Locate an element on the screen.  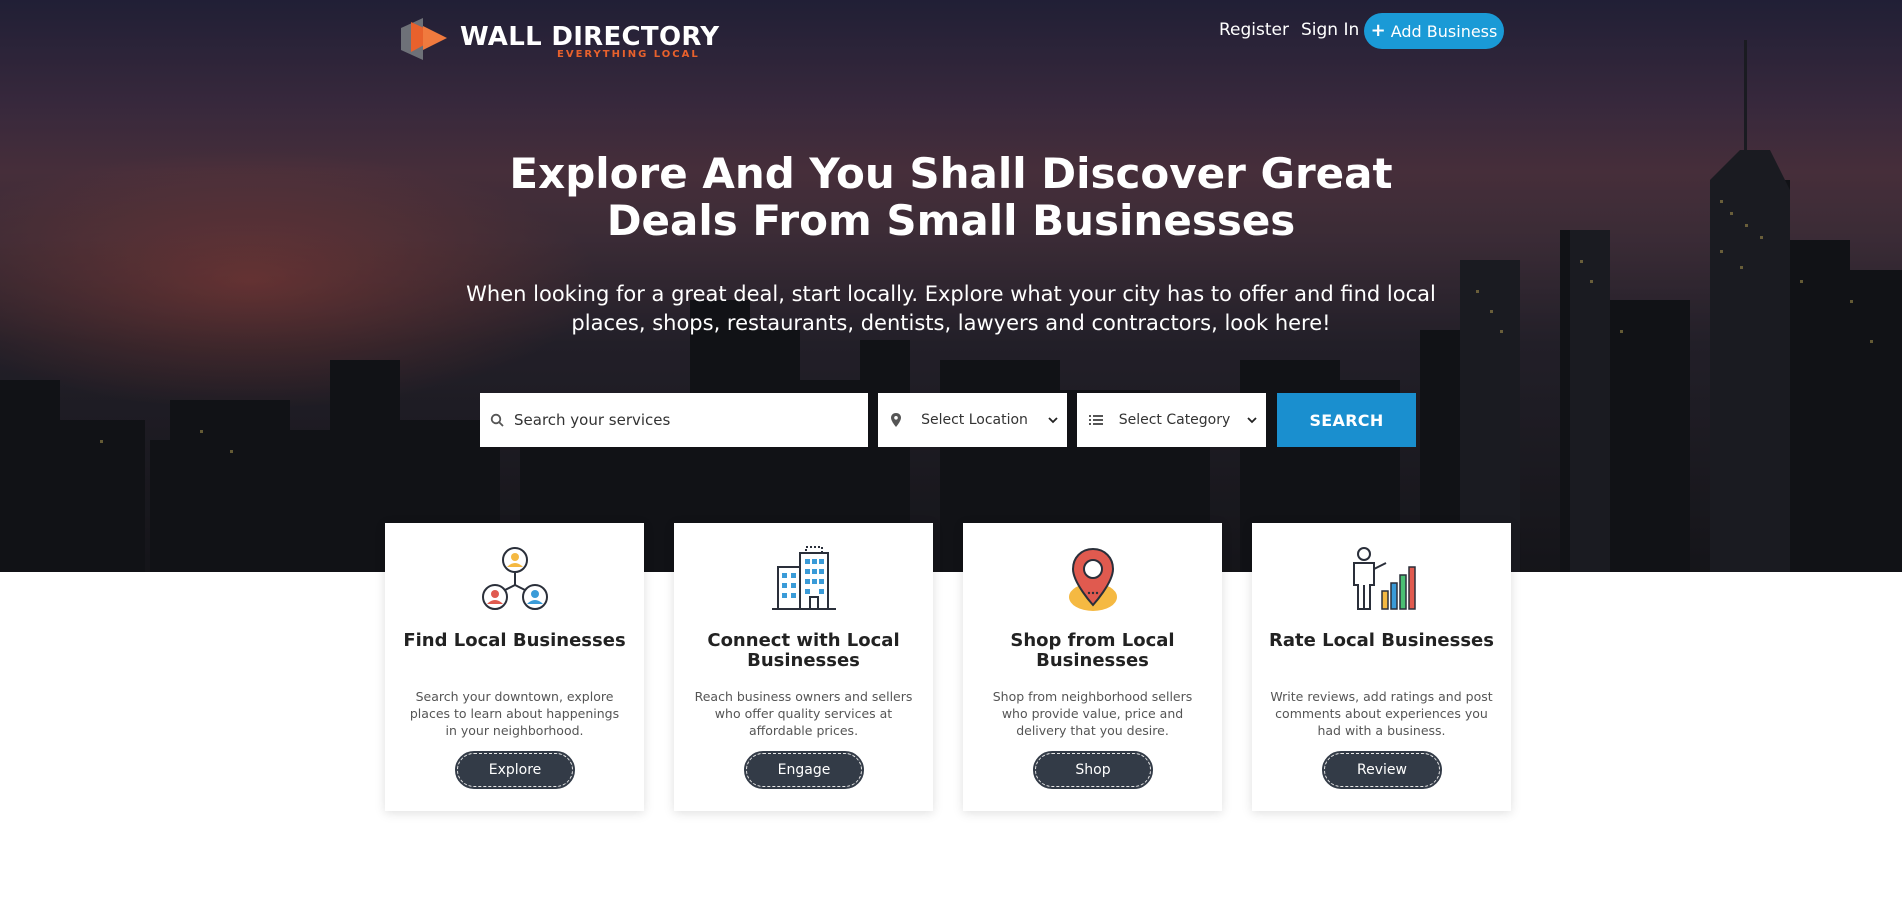
shop-button: Shop is located at coordinates (1093, 770).